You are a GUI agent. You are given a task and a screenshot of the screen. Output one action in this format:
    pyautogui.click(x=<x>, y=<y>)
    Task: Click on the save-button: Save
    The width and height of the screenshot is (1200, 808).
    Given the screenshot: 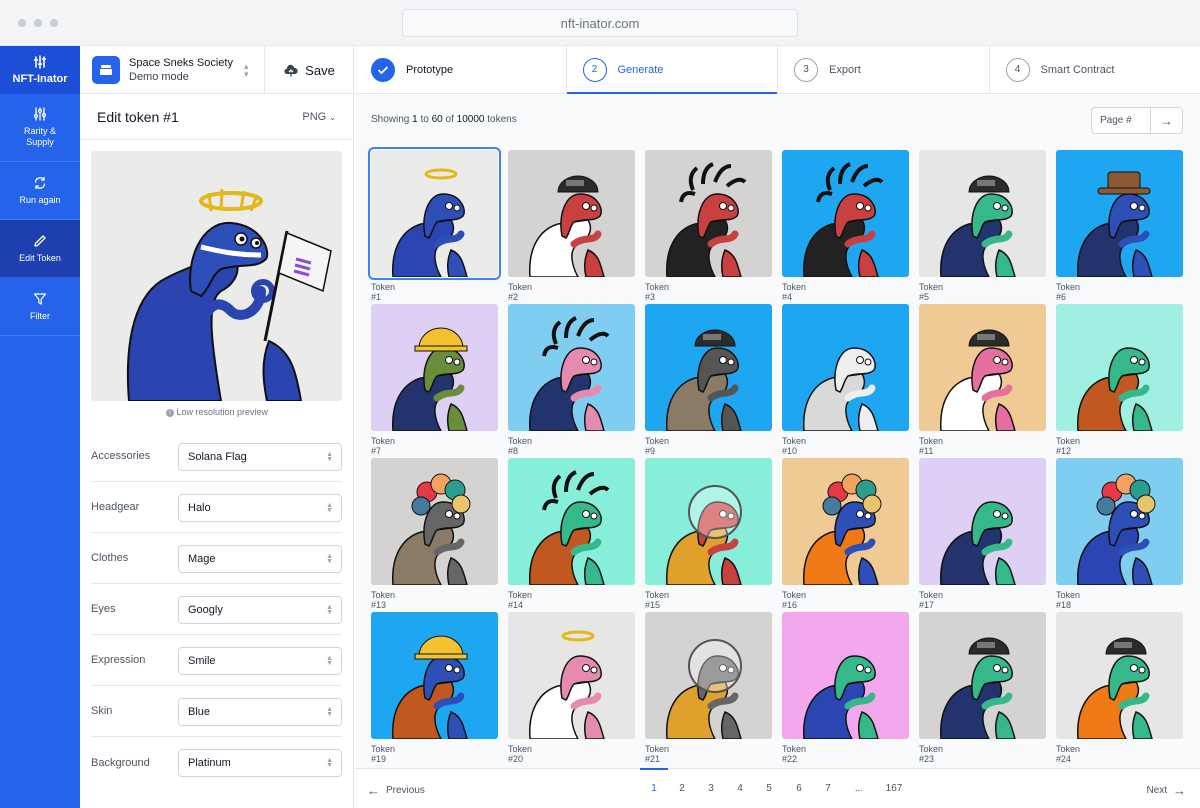 What is the action you would take?
    pyautogui.click(x=309, y=70)
    